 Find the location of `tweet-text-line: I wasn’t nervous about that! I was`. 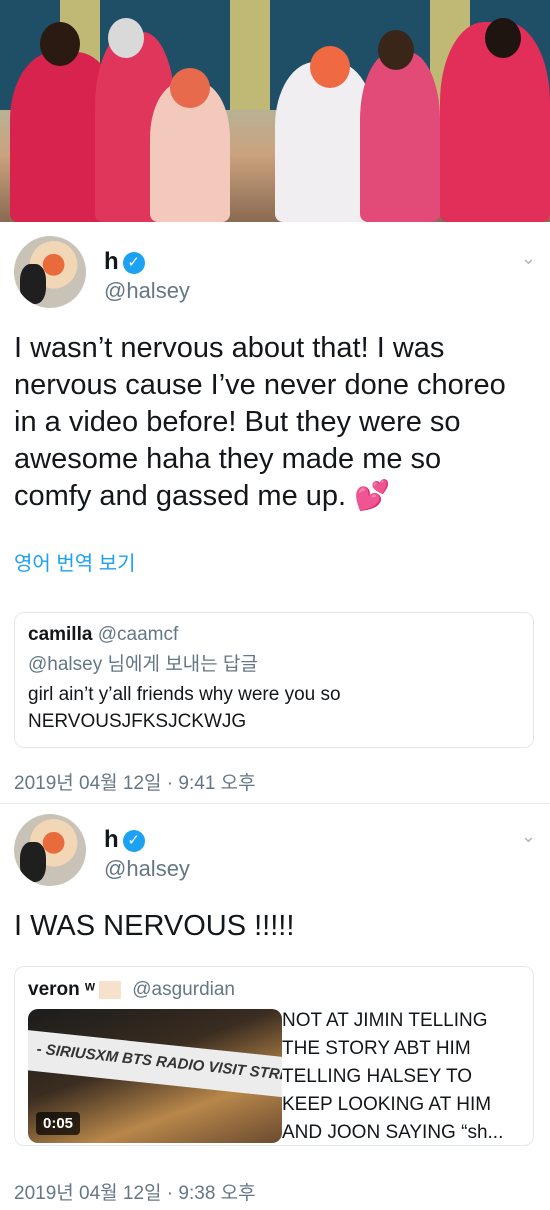

tweet-text-line: I wasn’t nervous about that! I was is located at coordinates (229, 348).